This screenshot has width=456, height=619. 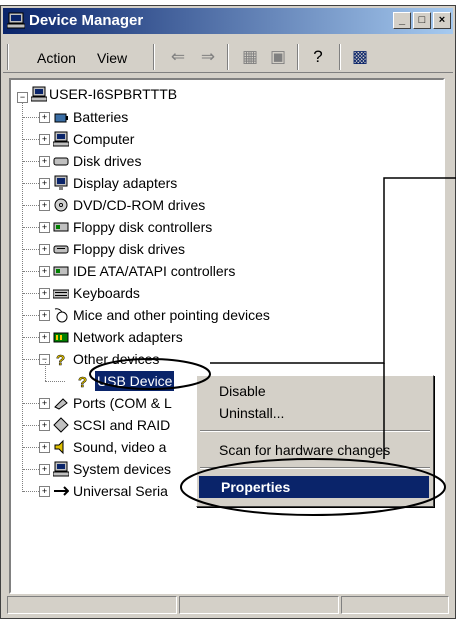 What do you see at coordinates (119, 447) in the screenshot?
I see `tree-item: Sound, video a` at bounding box center [119, 447].